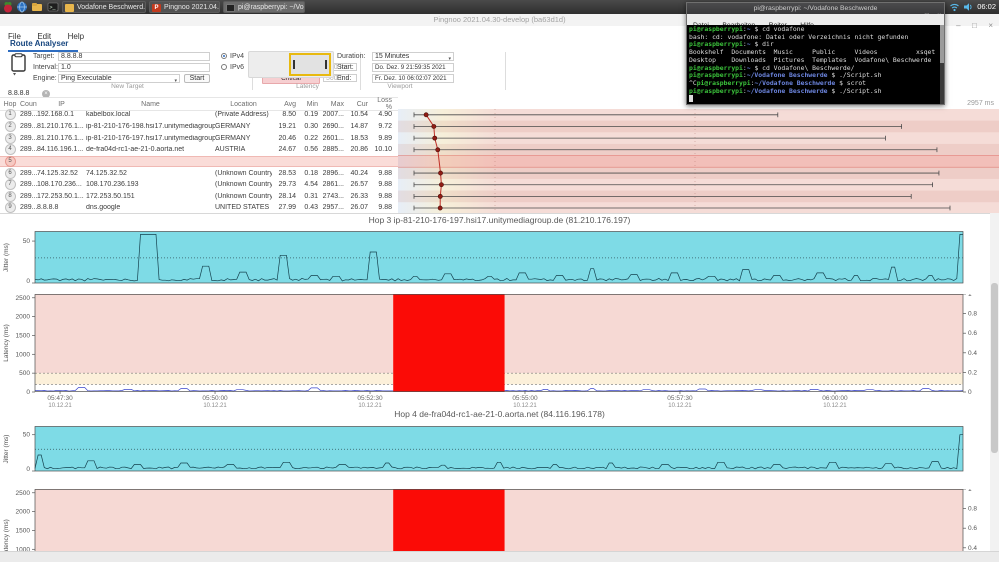 The width and height of the screenshot is (999, 562). Describe the element at coordinates (237, 67) in the screenshot. I see `ipv6-label: IPv6` at that location.